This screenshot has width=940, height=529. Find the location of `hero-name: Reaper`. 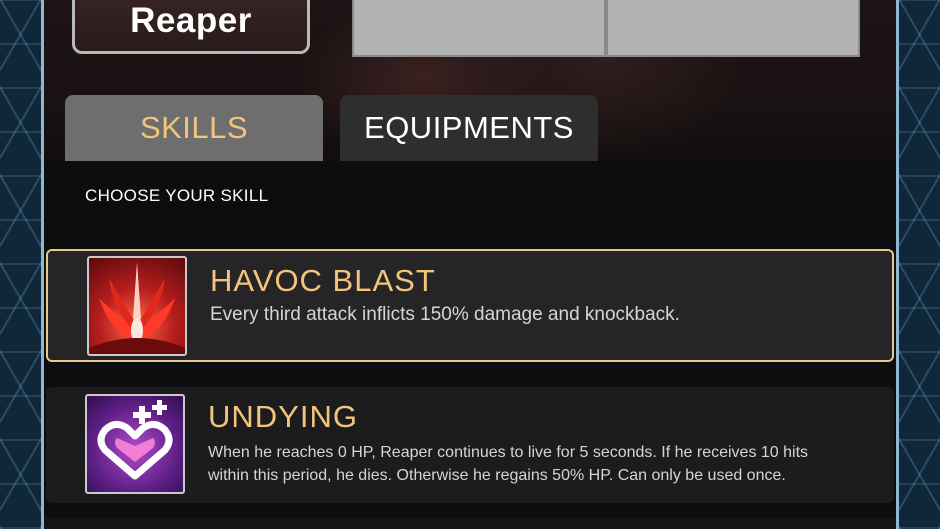

hero-name: Reaper is located at coordinates (191, 20).